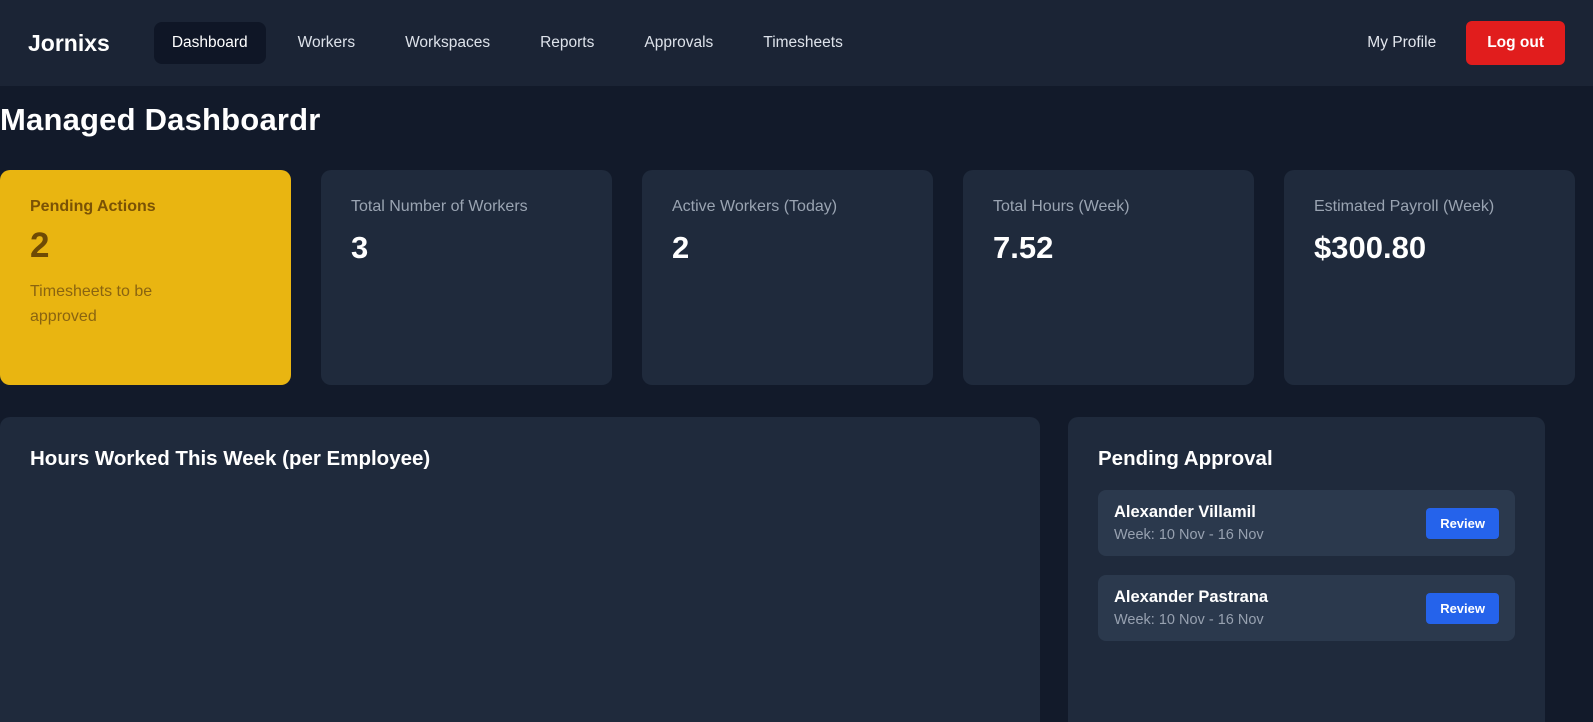 This screenshot has width=1593, height=722. What do you see at coordinates (230, 458) in the screenshot?
I see `chart-panel-title: Hours Worked This Week (per Employee)` at bounding box center [230, 458].